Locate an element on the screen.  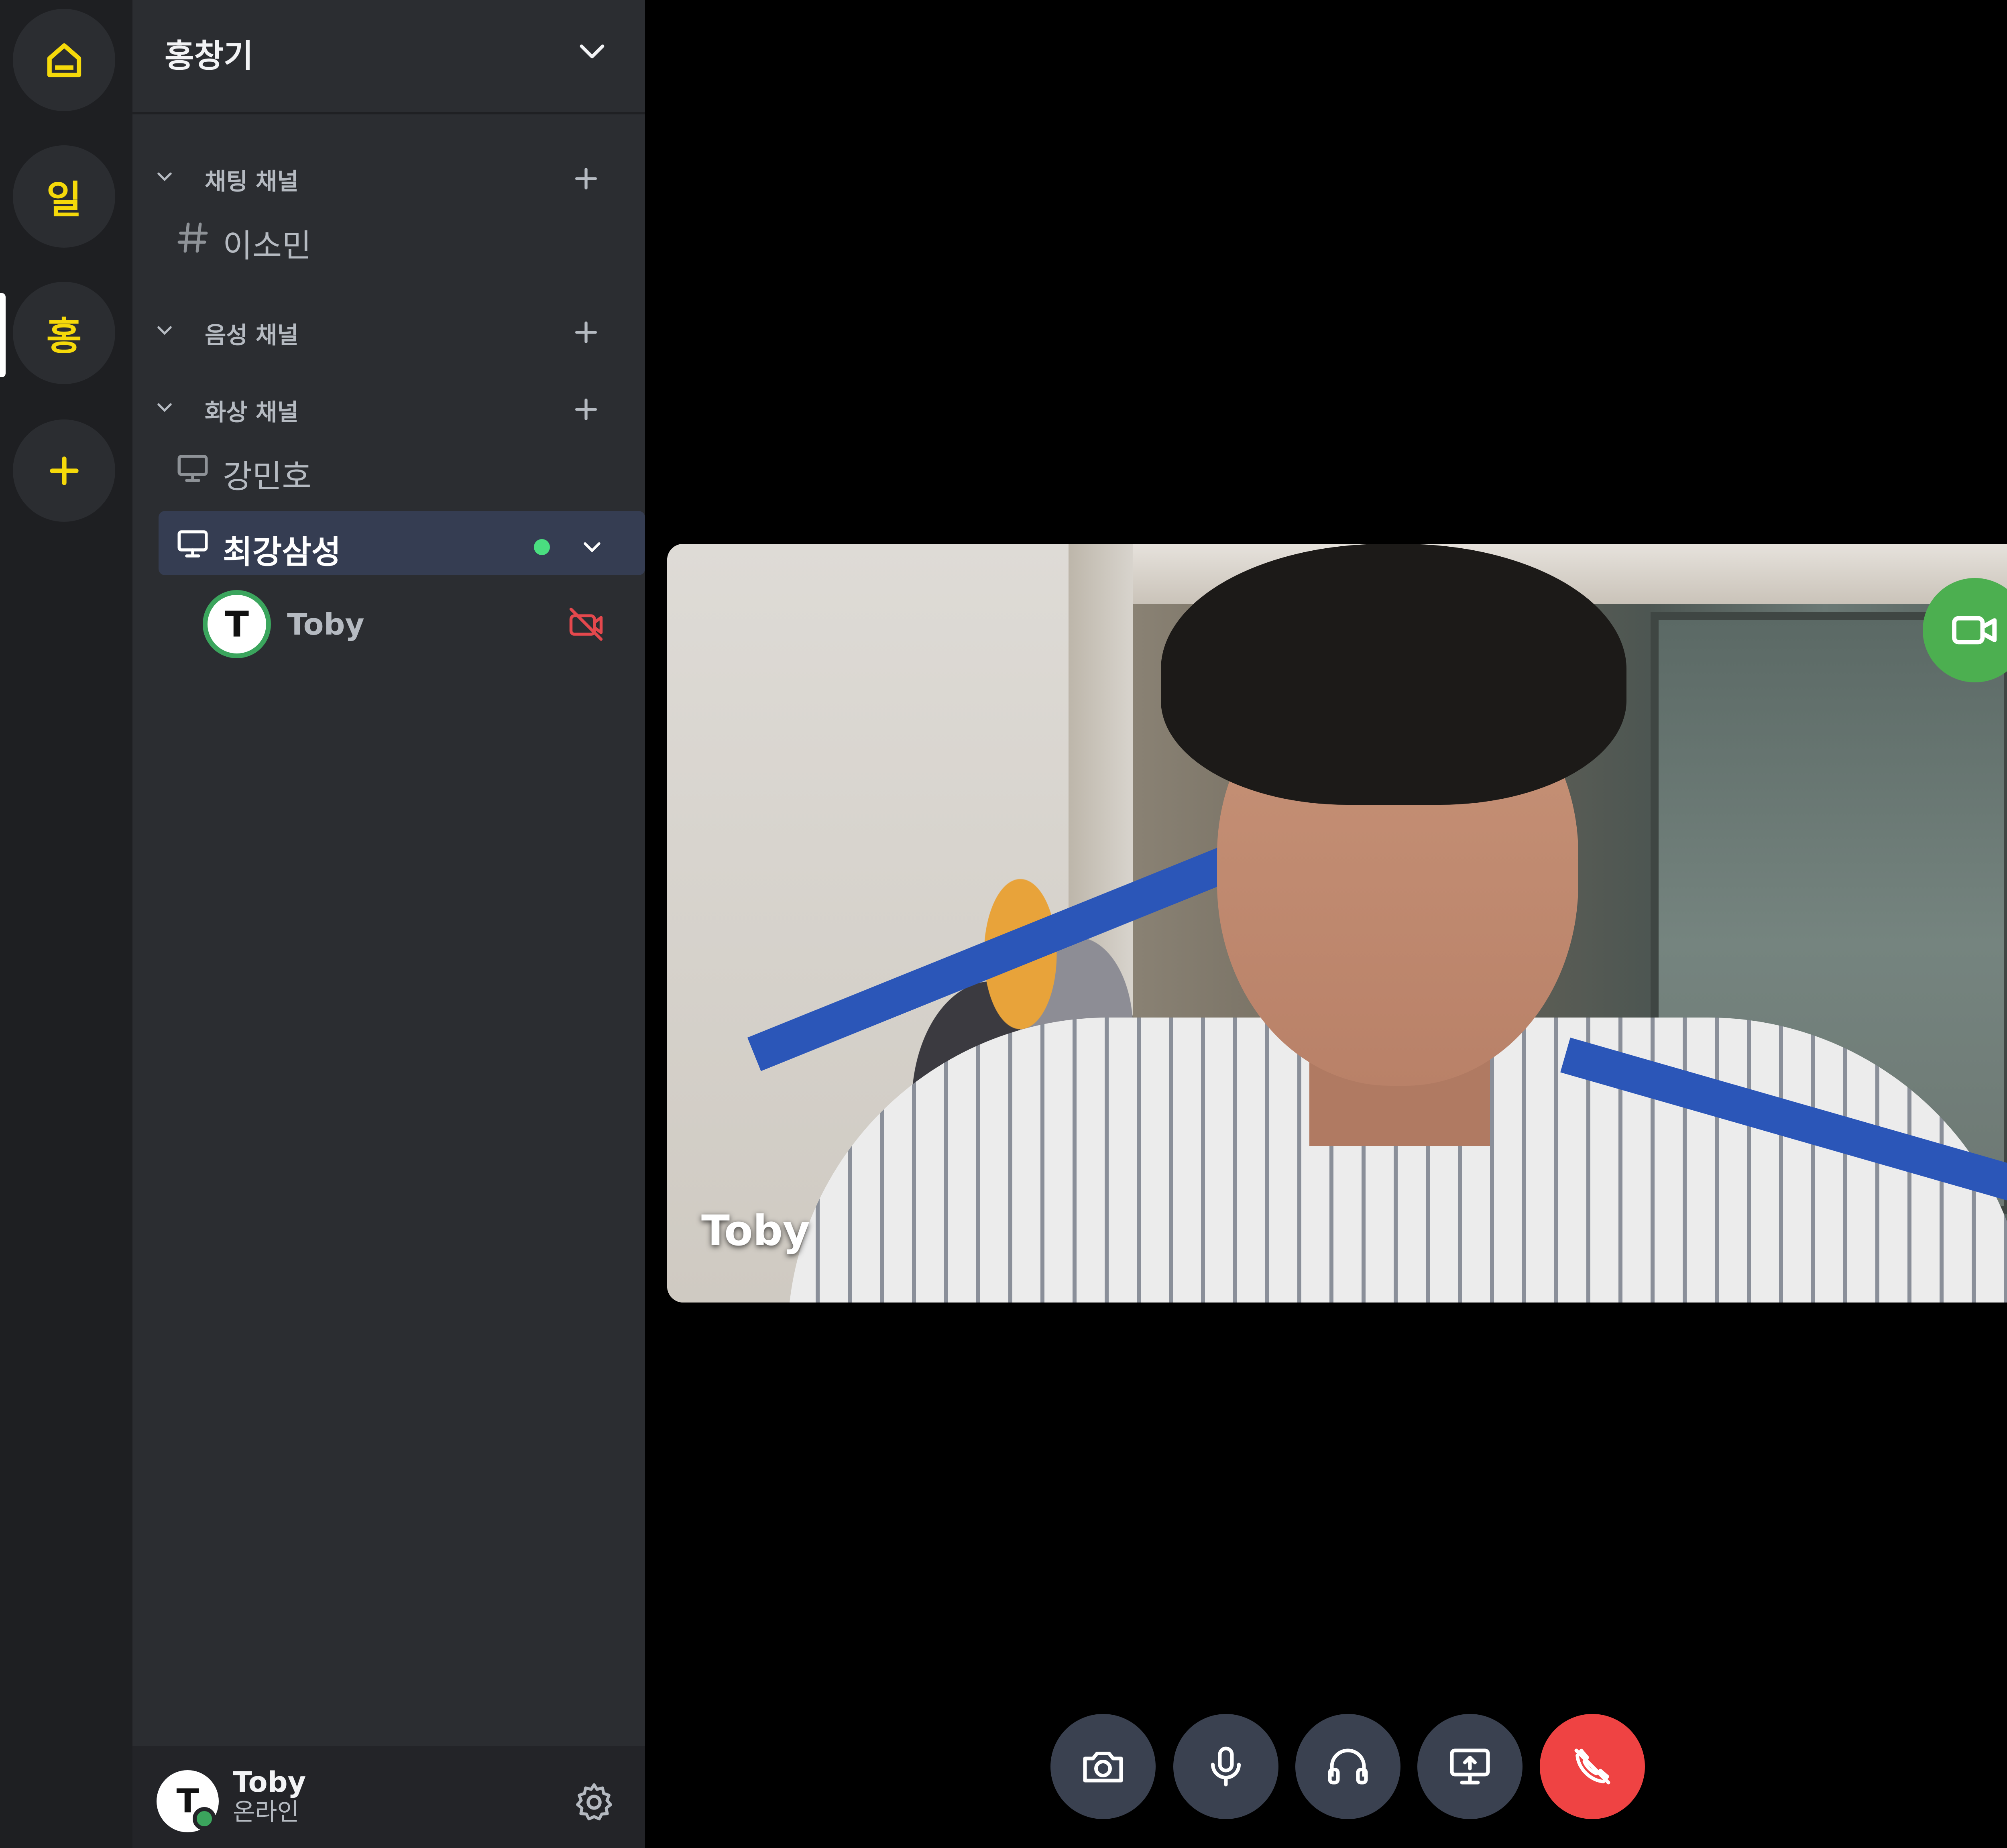
server-button-il: 일 is located at coordinates (64, 196).